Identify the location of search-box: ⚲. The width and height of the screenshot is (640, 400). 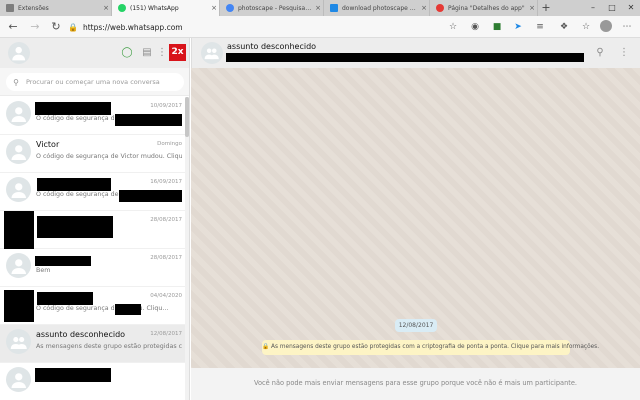
(95, 82).